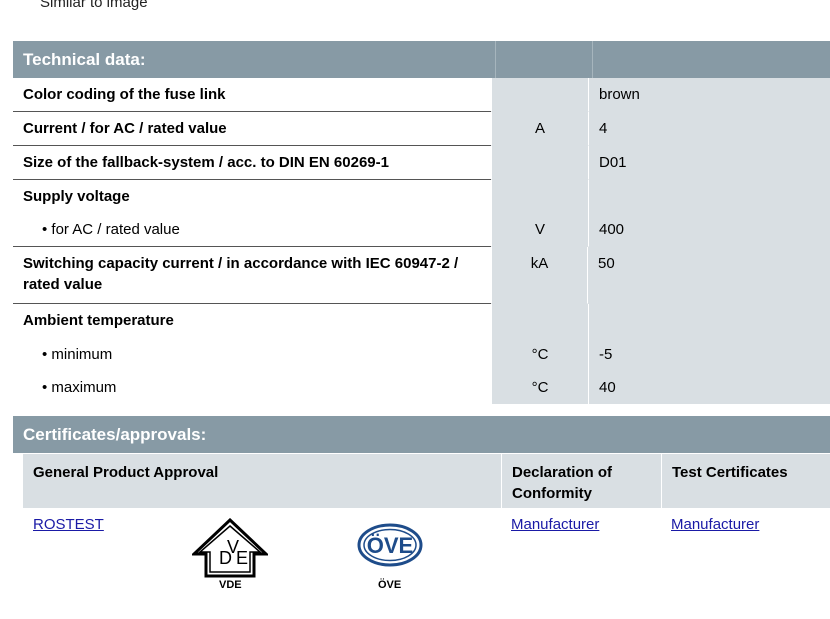 This screenshot has width=830, height=619. What do you see at coordinates (709, 163) in the screenshot?
I see `row-value: D01` at bounding box center [709, 163].